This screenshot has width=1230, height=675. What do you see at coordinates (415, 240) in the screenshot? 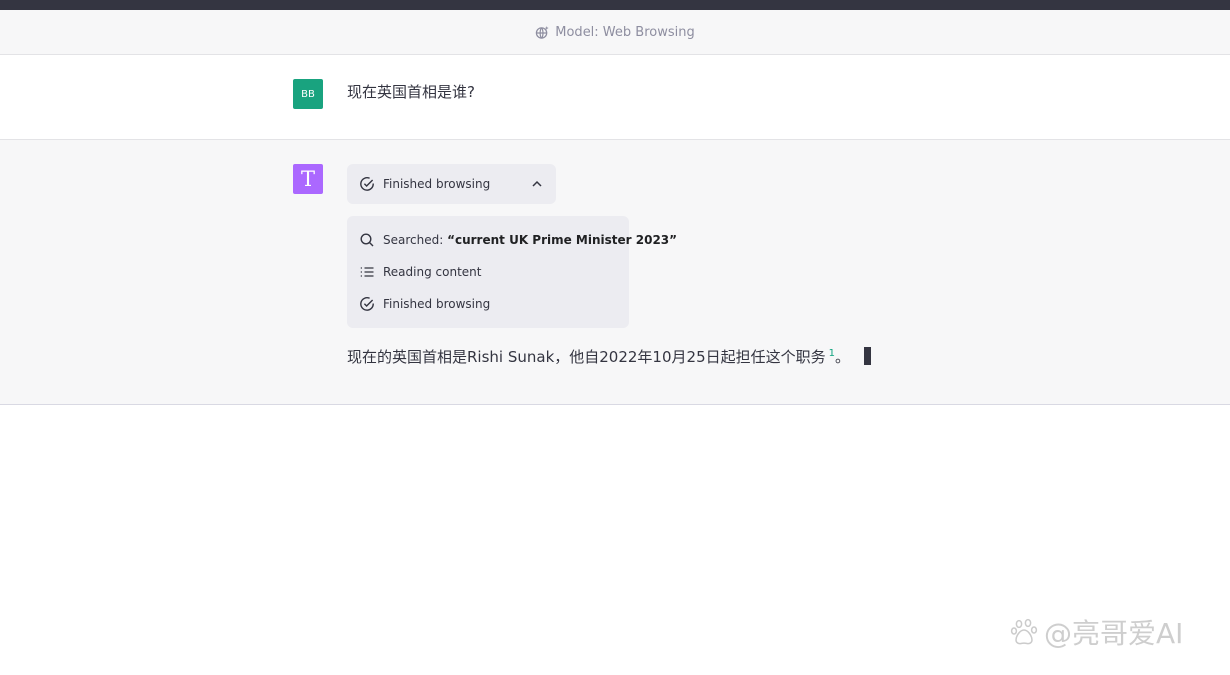
I see `step-search-label: Searched:` at bounding box center [415, 240].